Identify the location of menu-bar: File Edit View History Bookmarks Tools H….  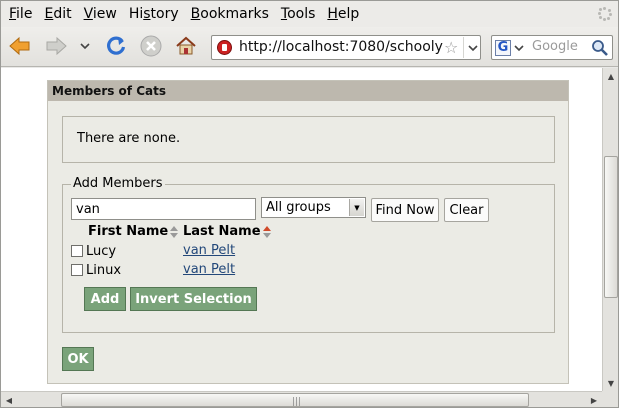
(309, 14).